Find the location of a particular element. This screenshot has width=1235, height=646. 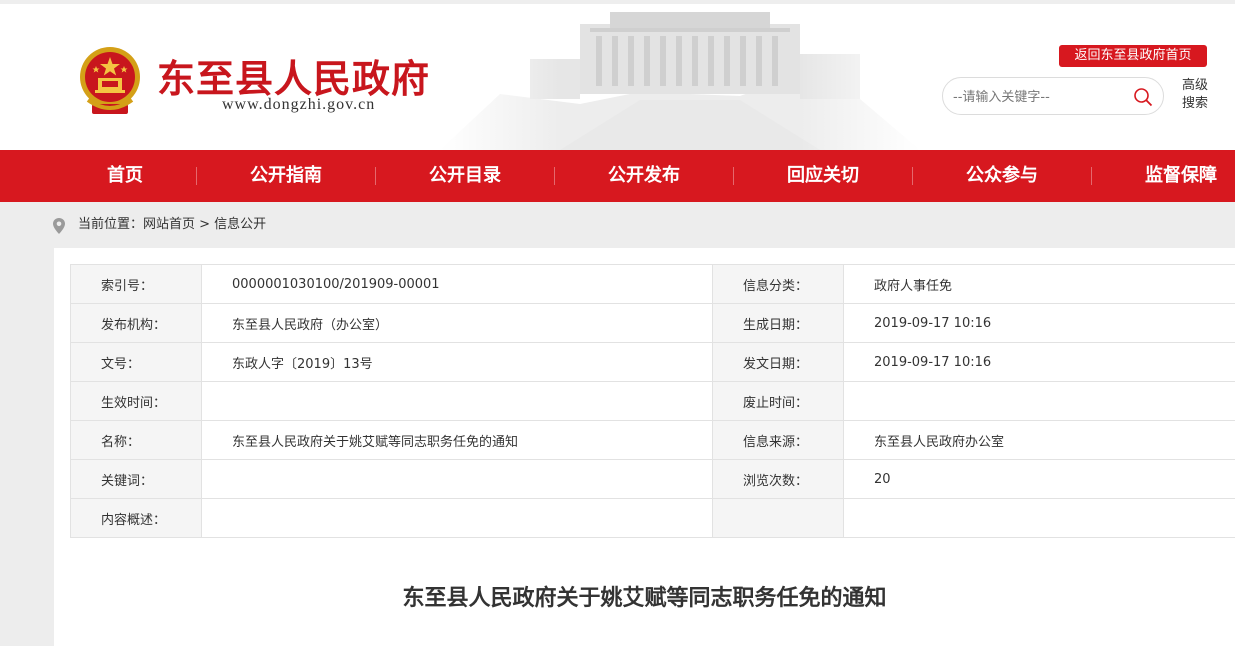

national-emblem-icon is located at coordinates (110, 80).